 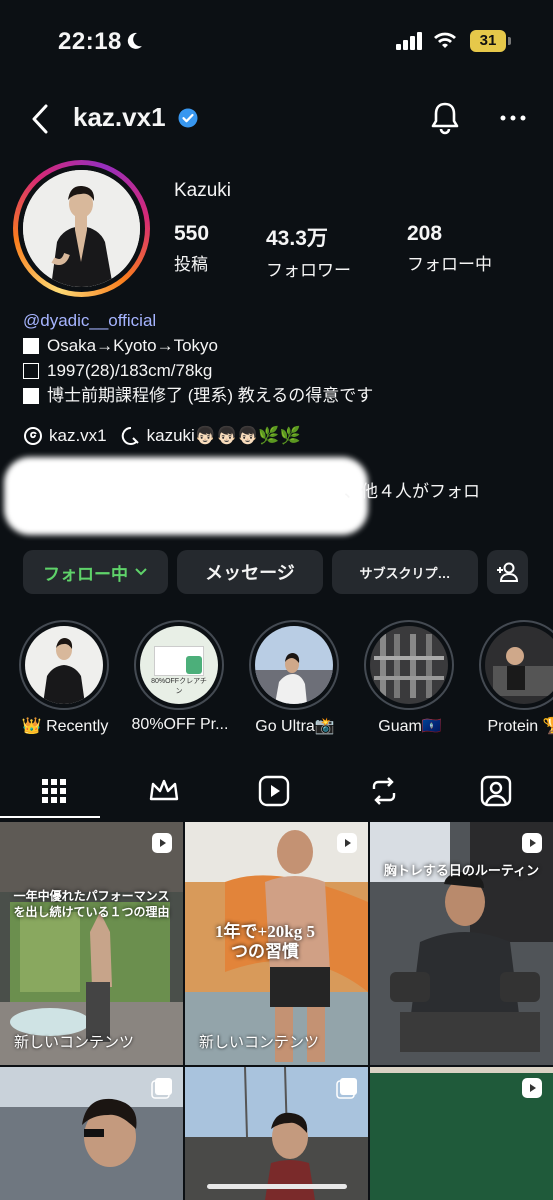 I want to click on bio-text: 1997(28)/183cm/78kg, so click(x=130, y=370).